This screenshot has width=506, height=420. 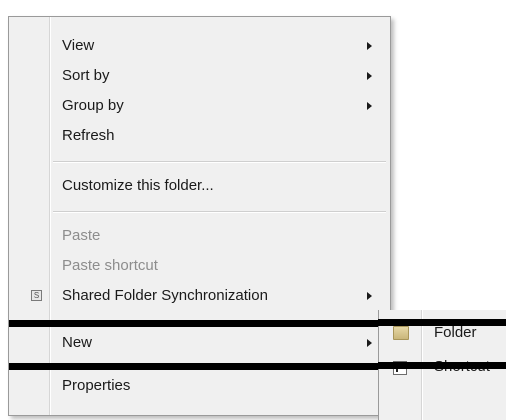 What do you see at coordinates (81, 235) in the screenshot?
I see `menu-item-label: Paste` at bounding box center [81, 235].